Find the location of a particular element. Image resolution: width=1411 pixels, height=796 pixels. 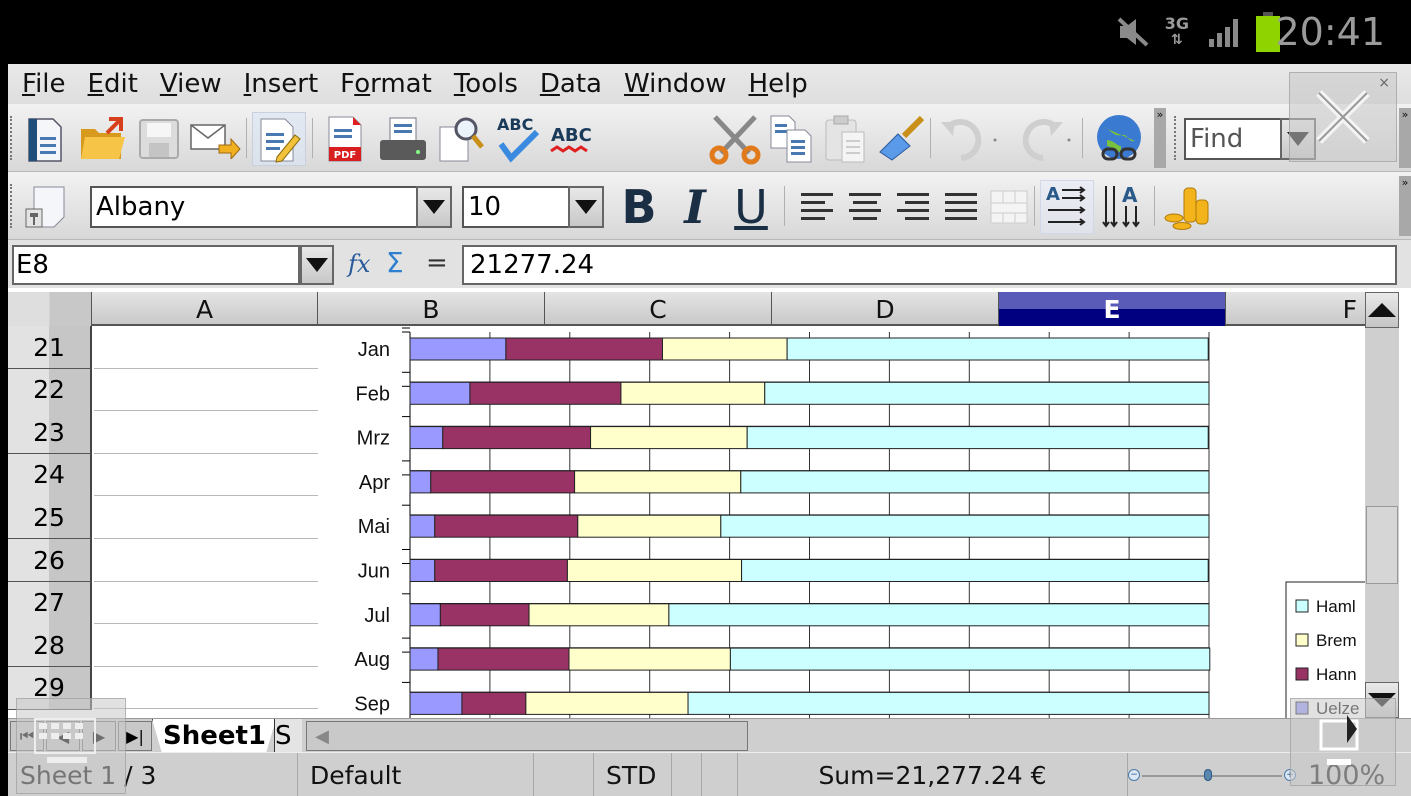

menu-label: dit is located at coordinates (120, 84).